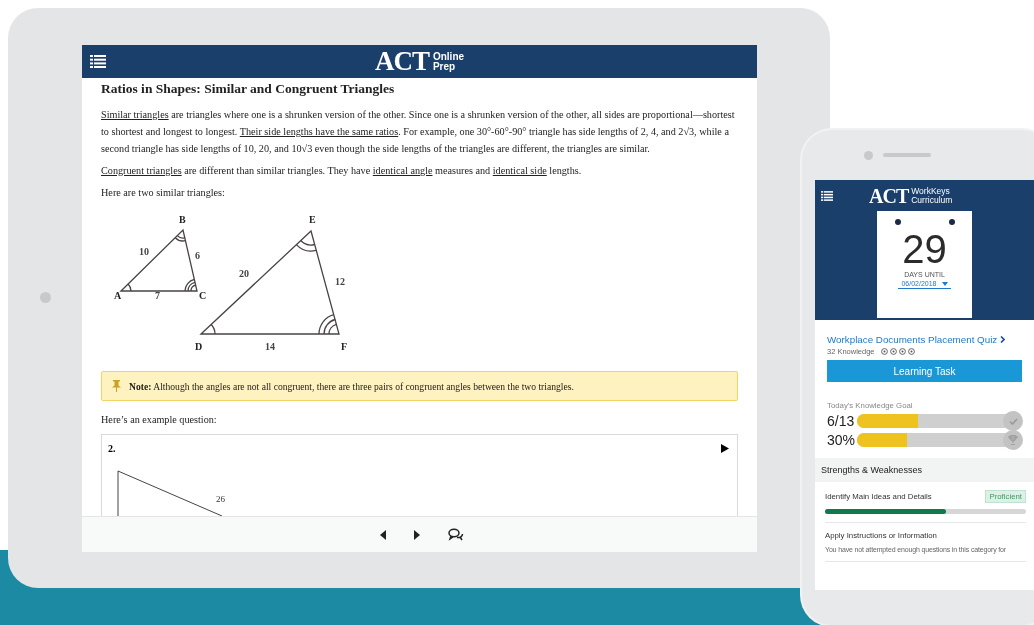 This screenshot has height=625, width=1034. Describe the element at coordinates (220, 499) in the screenshot. I see `side-length-label: 26` at that location.